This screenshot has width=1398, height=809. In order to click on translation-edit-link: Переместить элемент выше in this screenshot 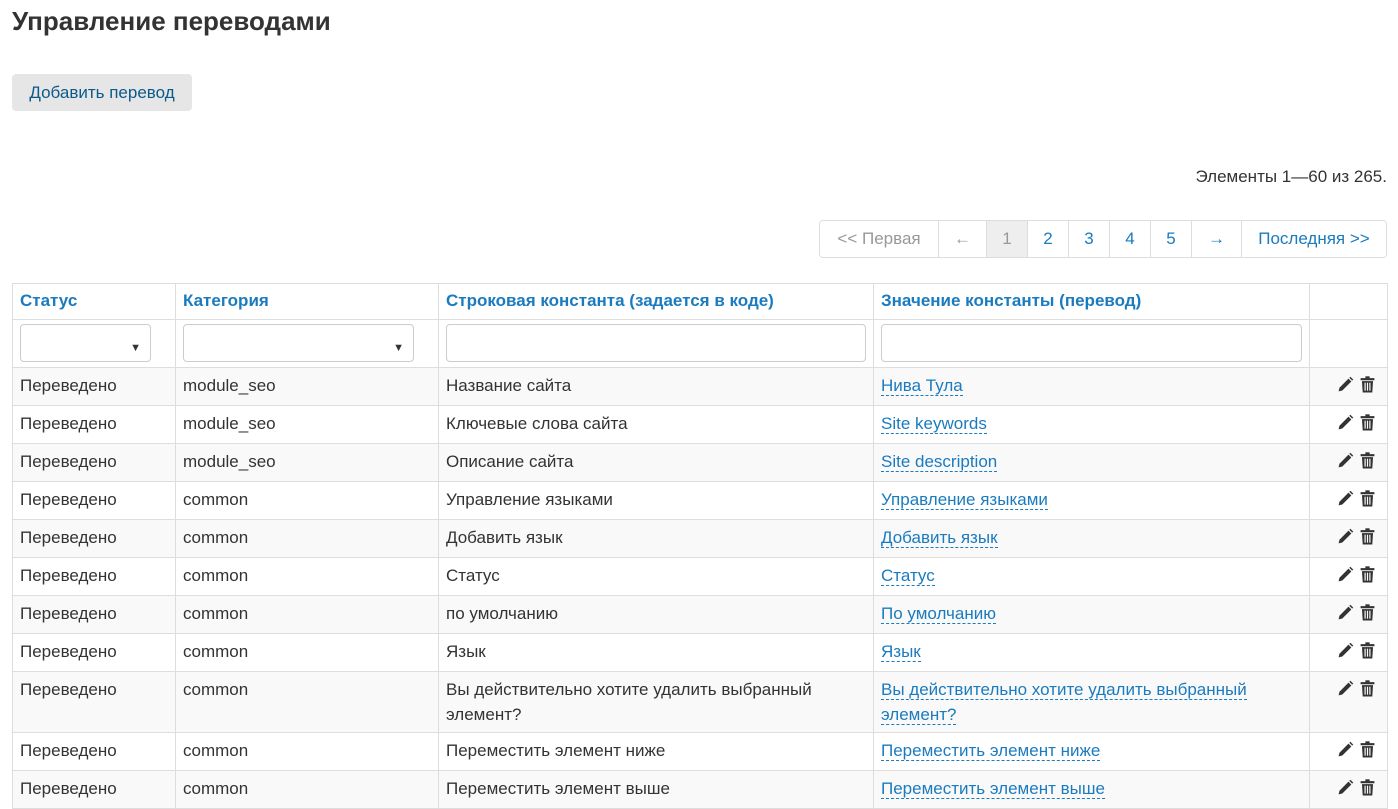, I will do `click(993, 789)`.